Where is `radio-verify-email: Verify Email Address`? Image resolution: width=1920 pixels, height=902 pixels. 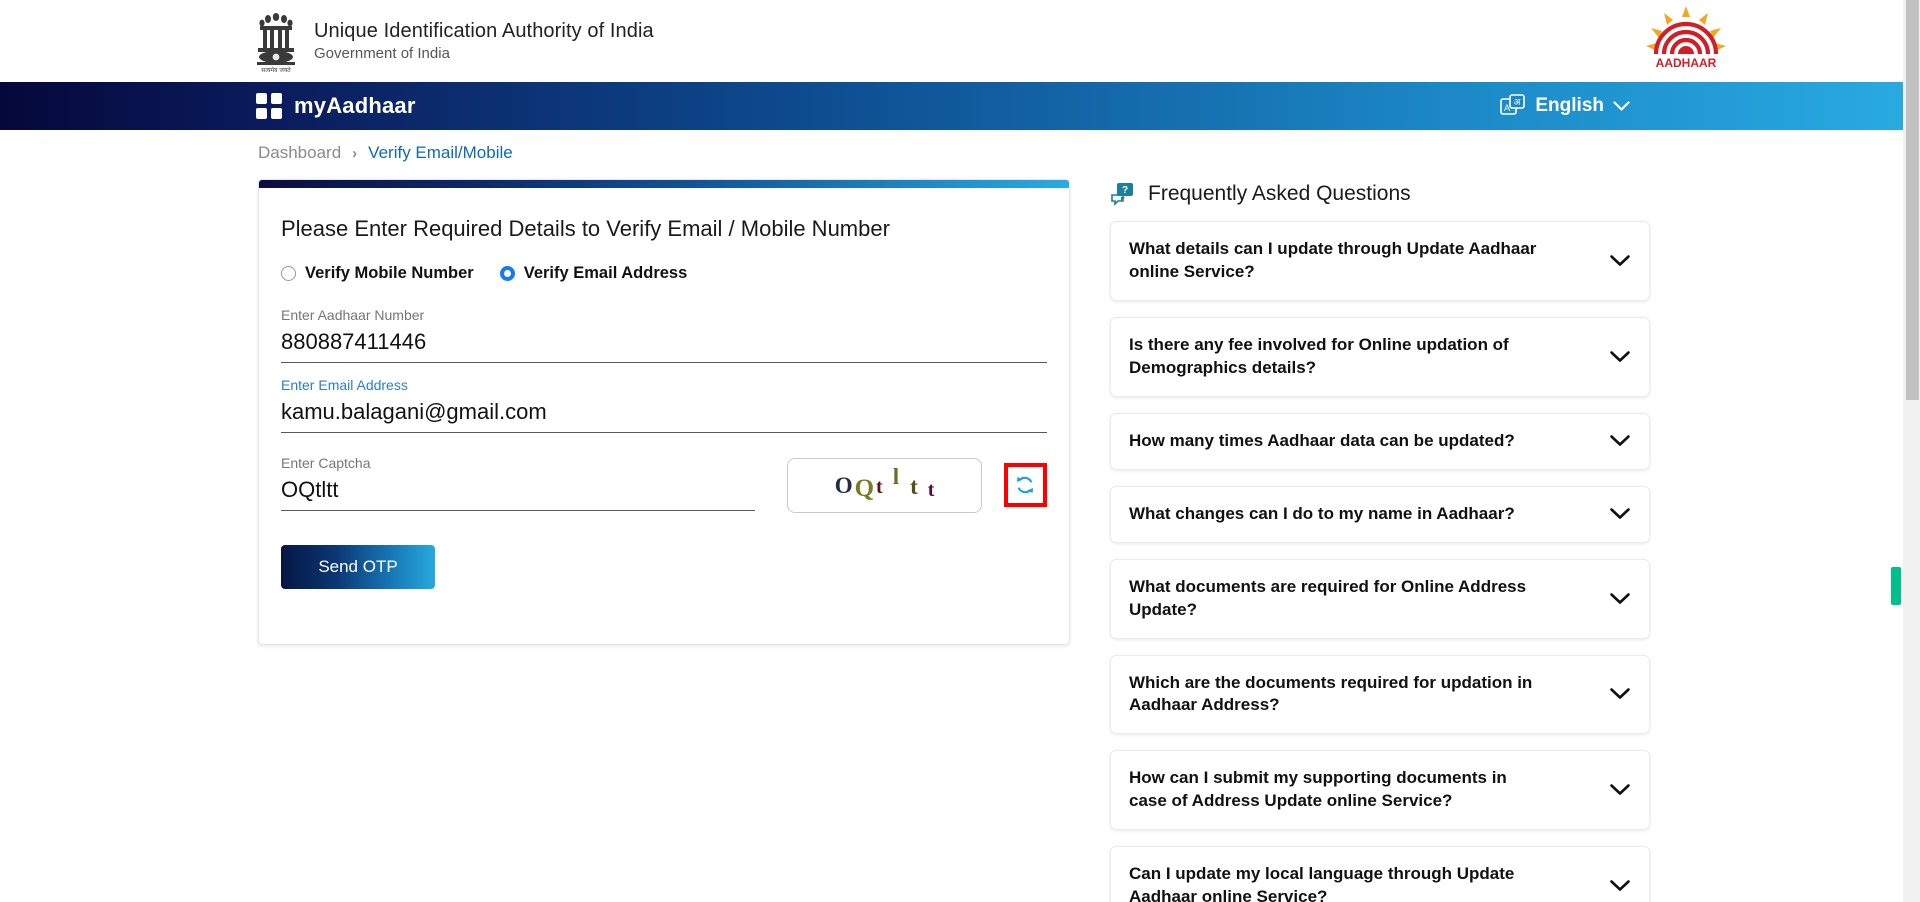
radio-verify-email: Verify Email Address is located at coordinates (593, 273).